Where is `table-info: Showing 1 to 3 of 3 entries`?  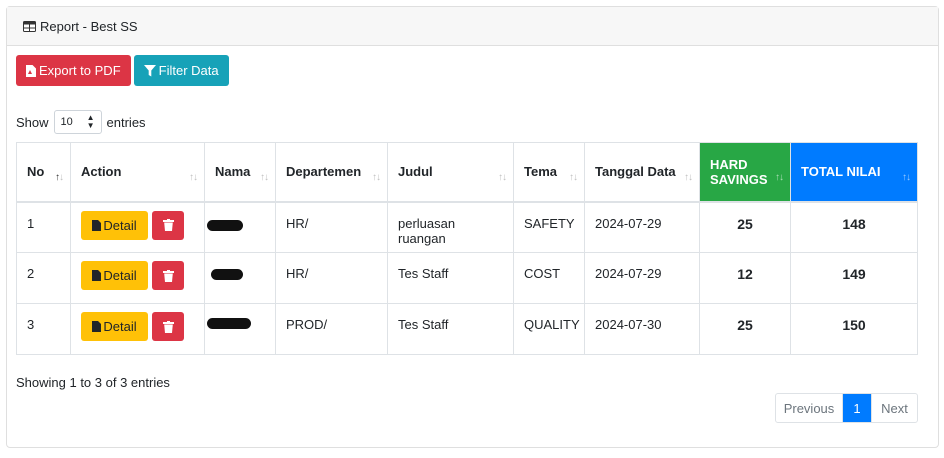 table-info: Showing 1 to 3 of 3 entries is located at coordinates (93, 382).